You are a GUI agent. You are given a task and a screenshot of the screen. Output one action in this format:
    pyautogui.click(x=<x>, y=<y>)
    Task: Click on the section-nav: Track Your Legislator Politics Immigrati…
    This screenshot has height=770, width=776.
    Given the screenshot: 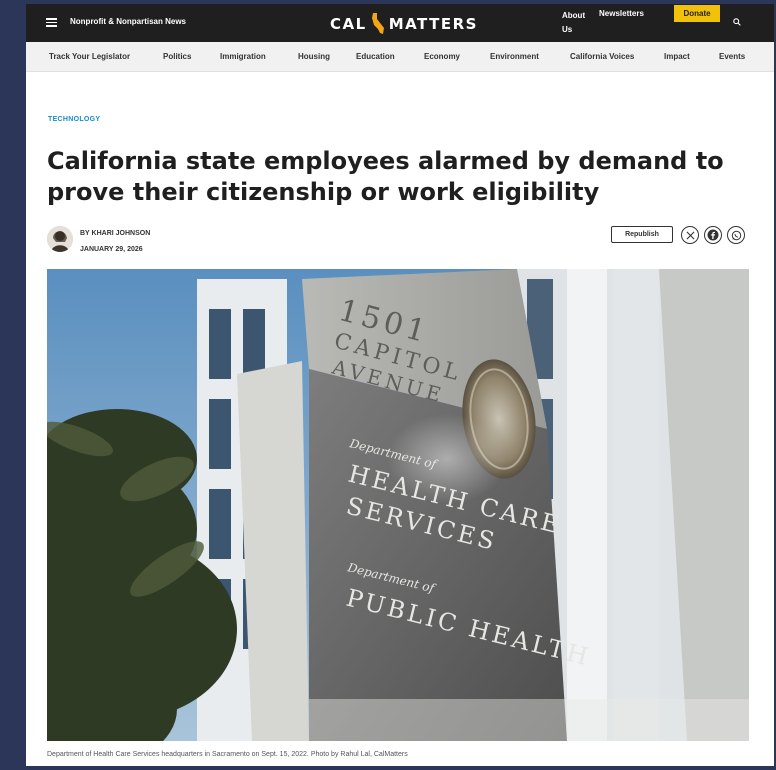 What is the action you would take?
    pyautogui.click(x=400, y=57)
    